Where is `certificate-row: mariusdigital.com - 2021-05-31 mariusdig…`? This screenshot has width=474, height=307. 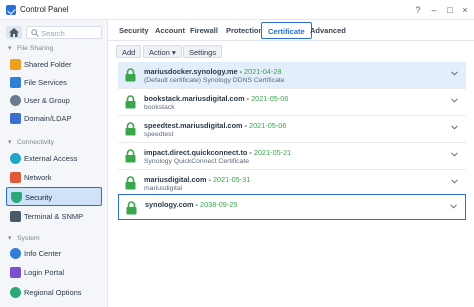
certificate-row: mariusdigital.com - 2021-05-31 mariusdig… is located at coordinates (292, 183).